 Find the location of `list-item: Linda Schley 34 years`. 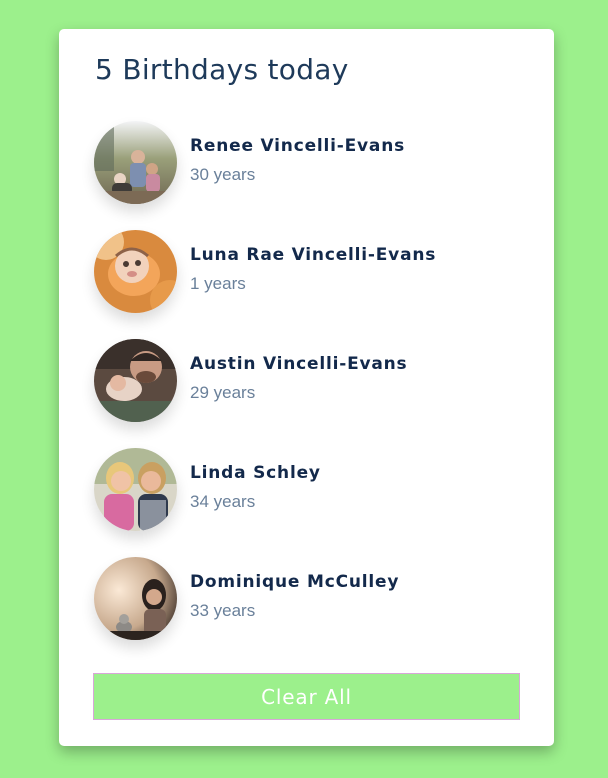

list-item: Linda Schley 34 years is located at coordinates (309, 502).